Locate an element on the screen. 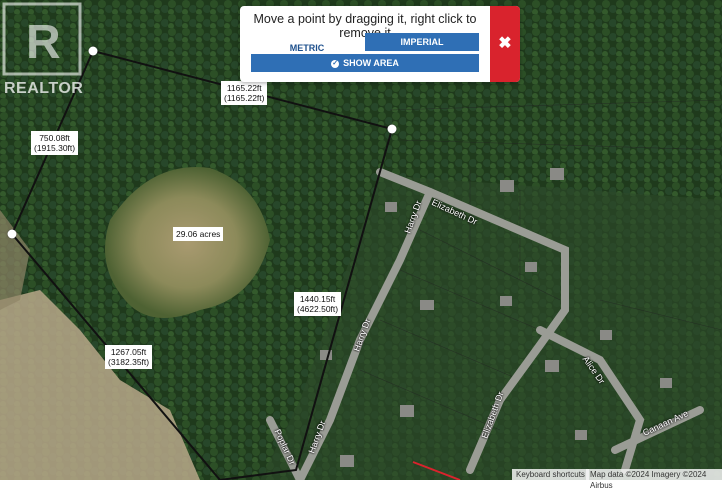 The height and width of the screenshot is (491, 722). length-value-alt: (1165.22ft) is located at coordinates (244, 98).